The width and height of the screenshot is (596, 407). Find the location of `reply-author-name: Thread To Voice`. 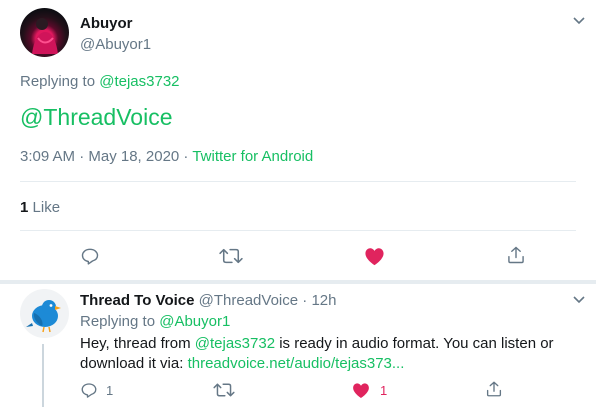

reply-author-name: Thread To Voice is located at coordinates (137, 300).